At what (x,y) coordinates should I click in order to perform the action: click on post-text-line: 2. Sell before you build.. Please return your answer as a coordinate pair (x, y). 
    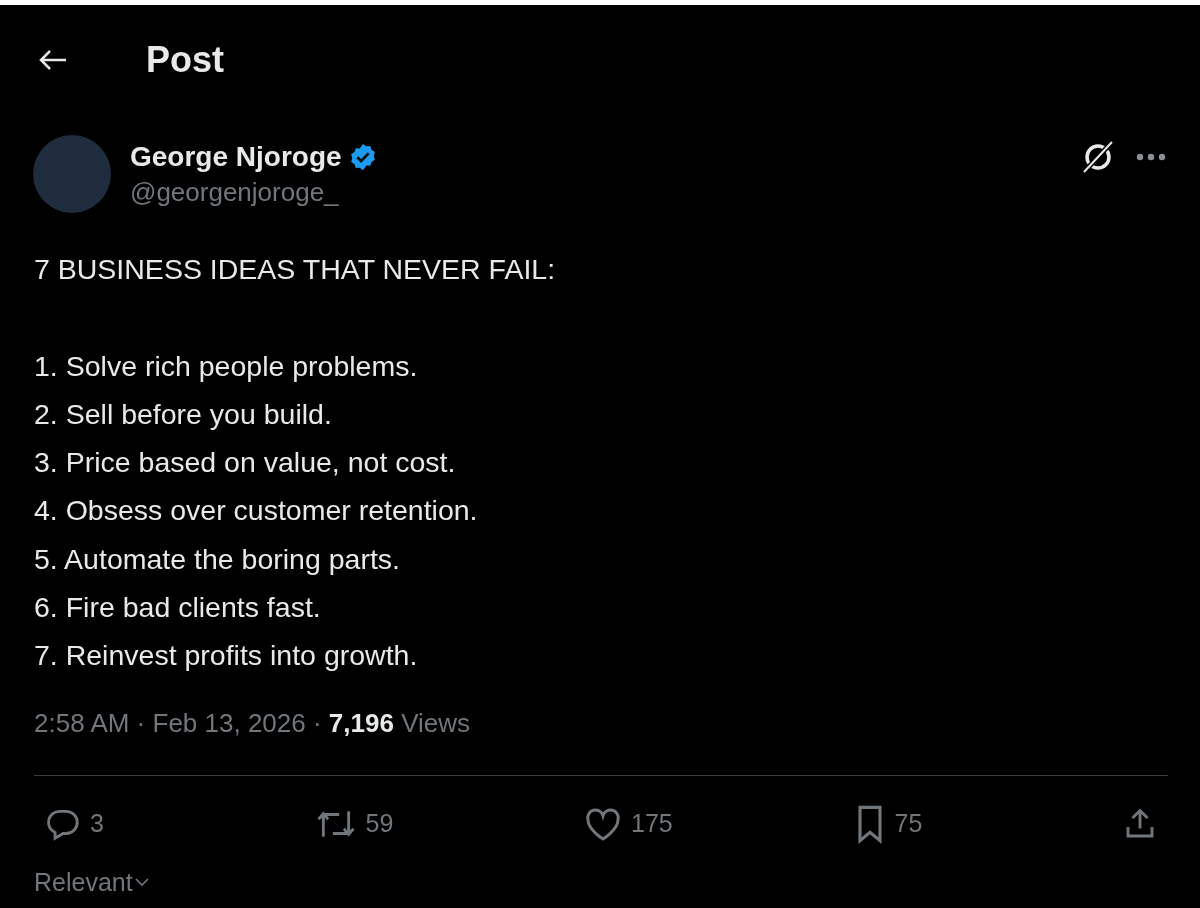
    Looking at the image, I should click on (183, 414).